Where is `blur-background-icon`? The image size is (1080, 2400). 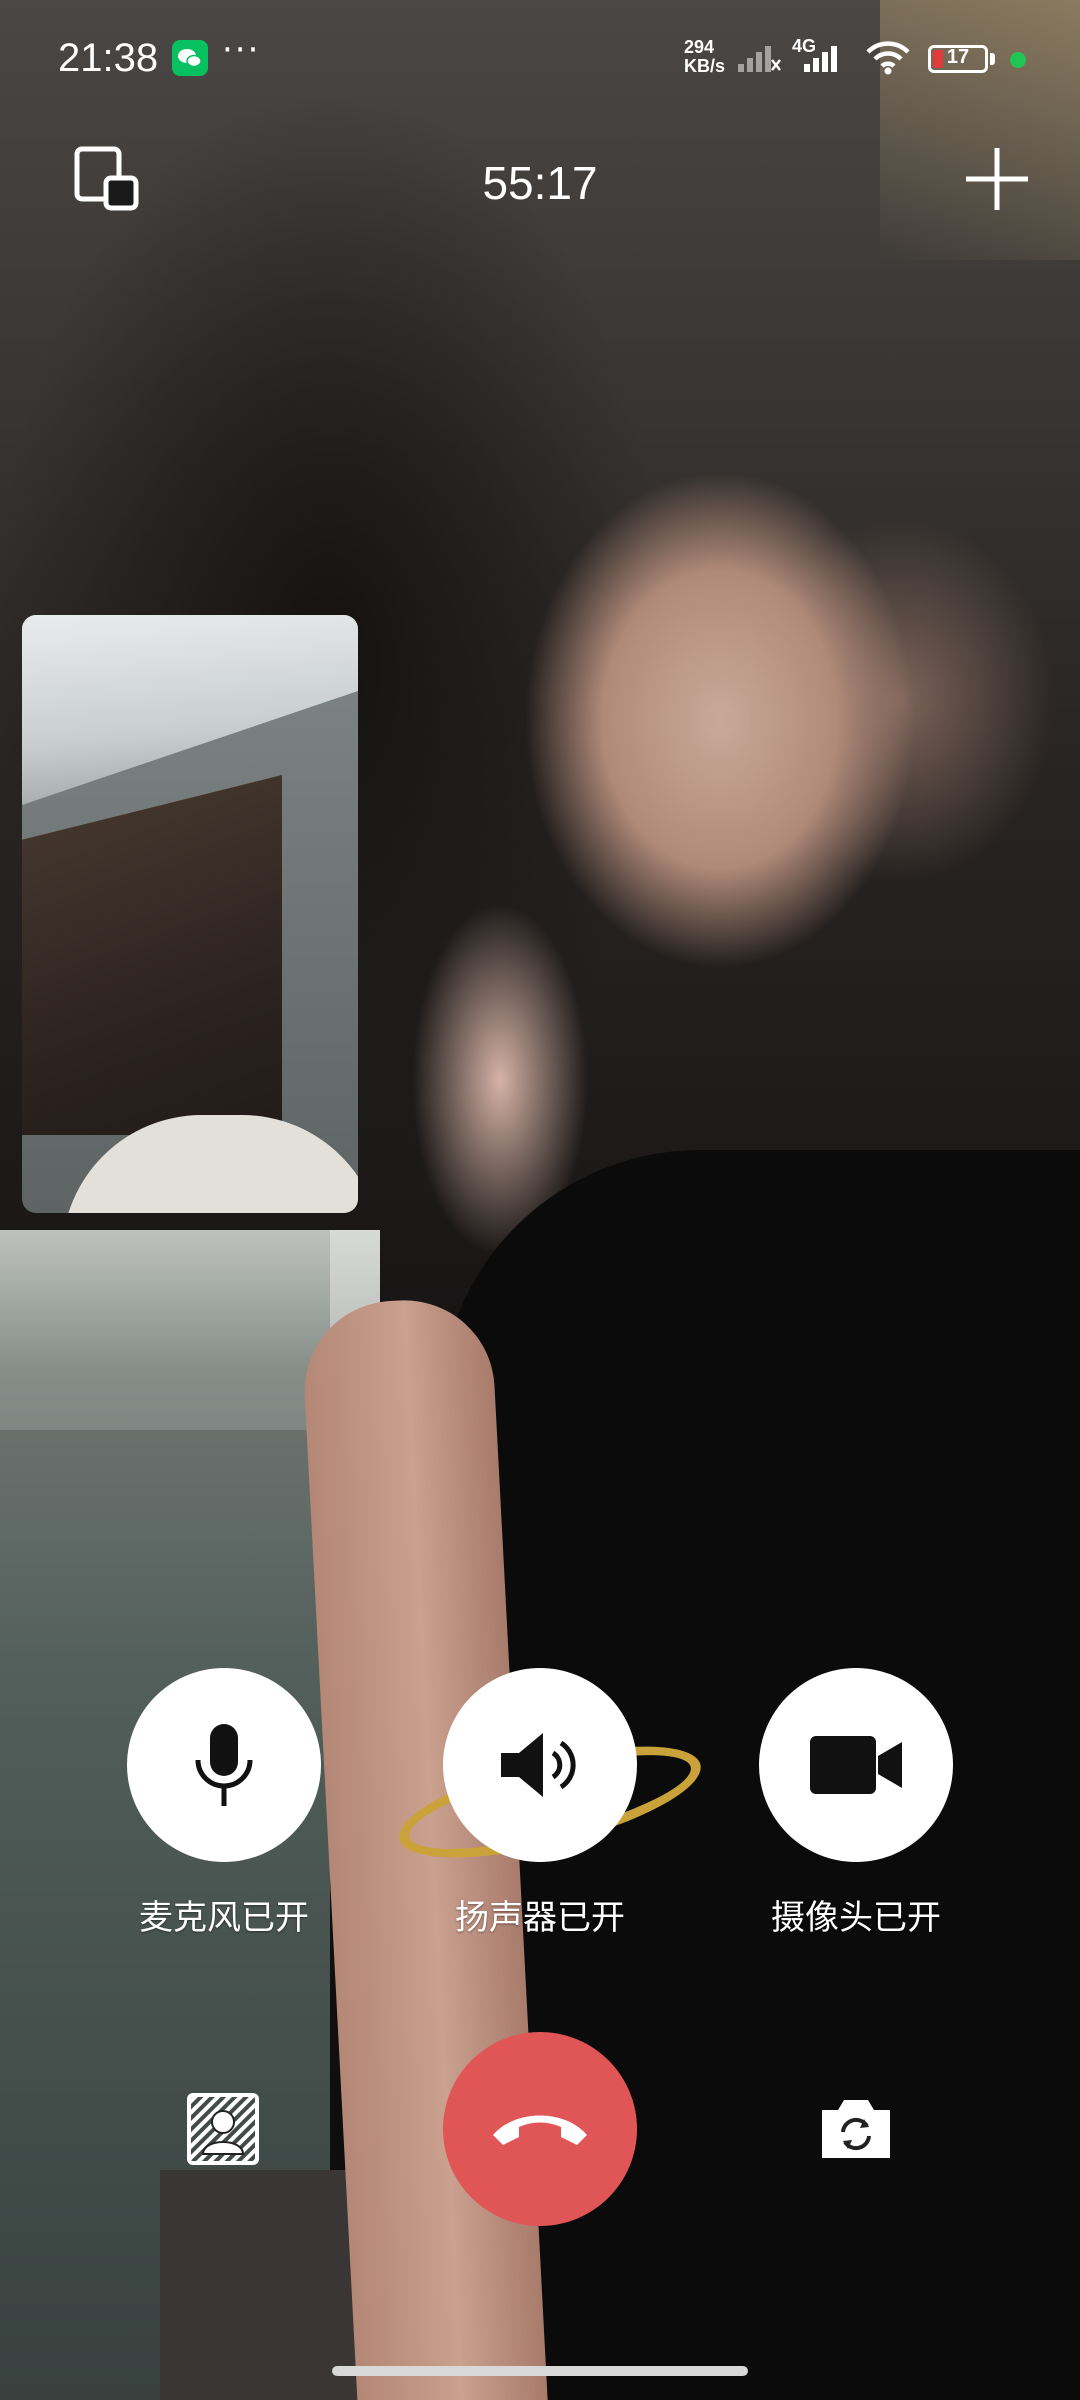
blur-background-icon is located at coordinates (223, 2129).